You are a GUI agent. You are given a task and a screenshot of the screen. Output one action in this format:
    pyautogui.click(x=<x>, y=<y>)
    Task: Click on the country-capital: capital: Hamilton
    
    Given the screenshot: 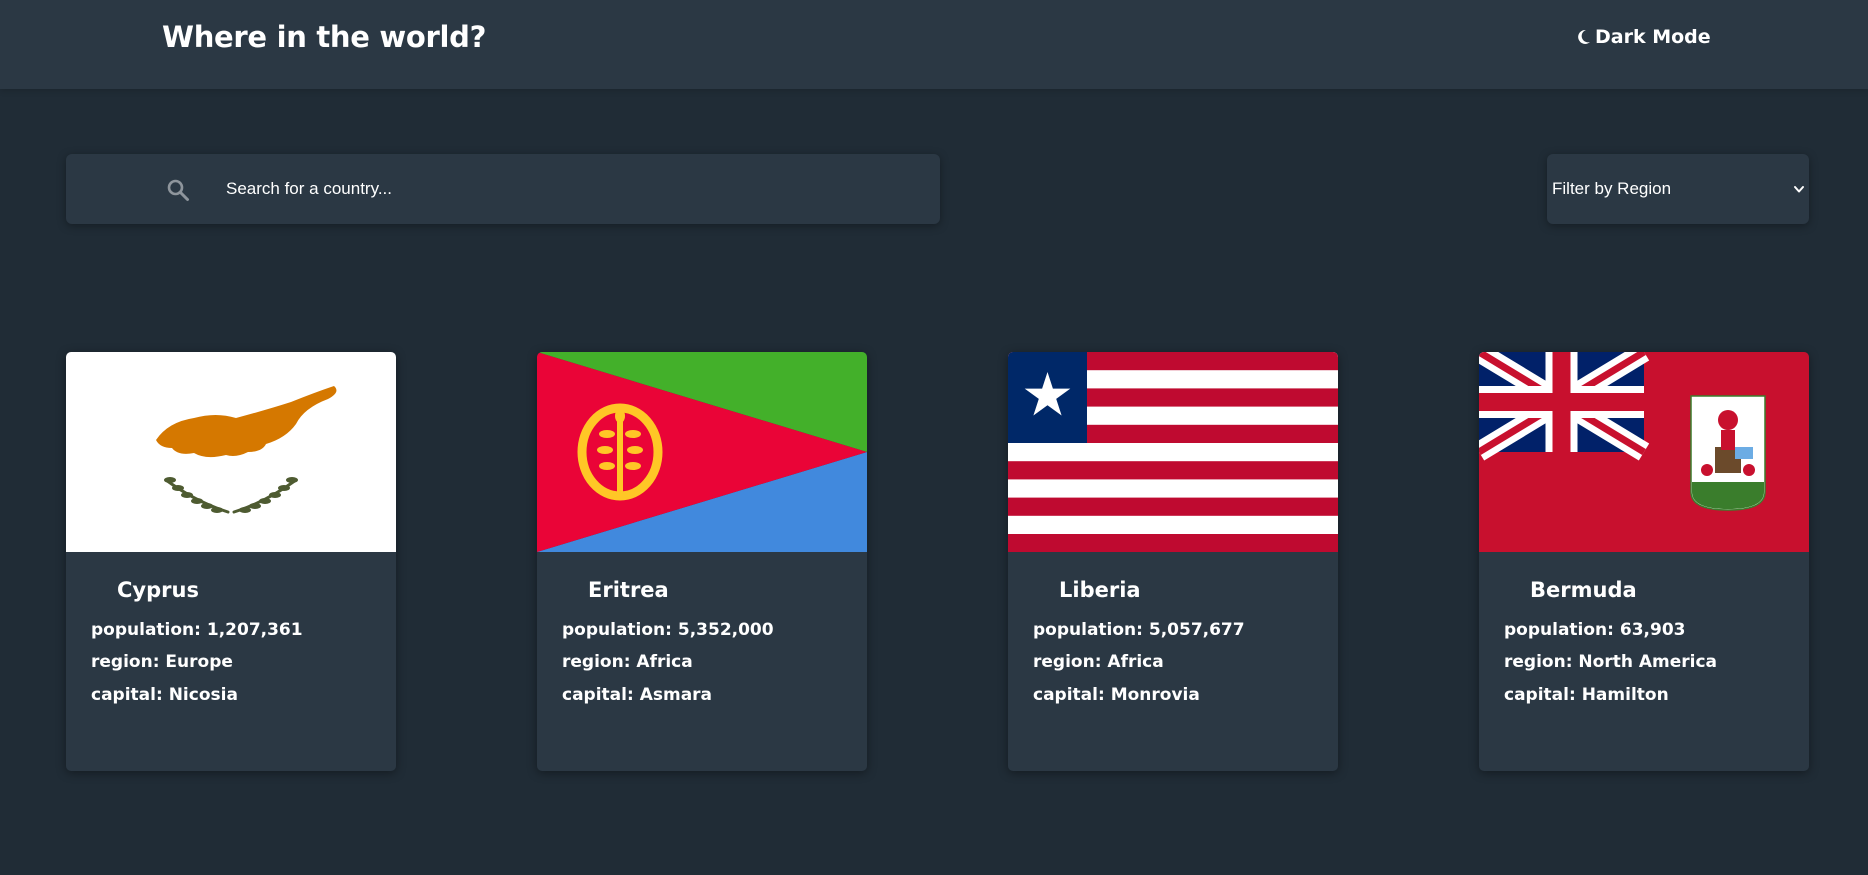 What is the action you would take?
    pyautogui.click(x=1586, y=695)
    